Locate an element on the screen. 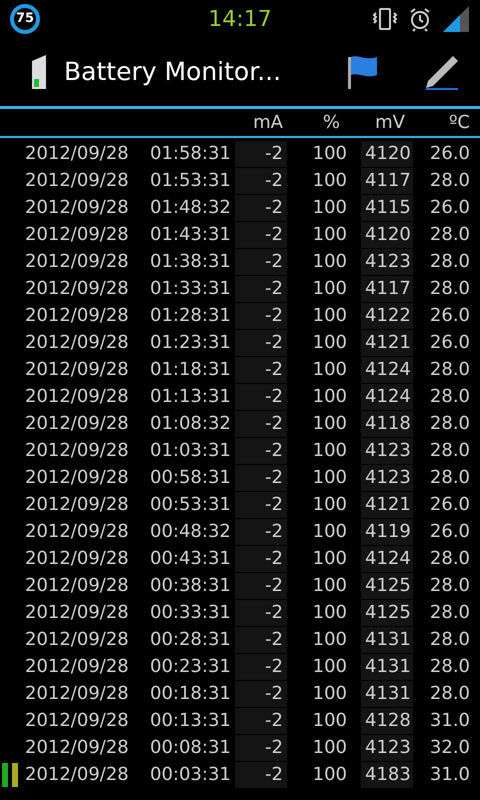 The image size is (480, 800). table-cell-text: 01:48:32 is located at coordinates (191, 208).